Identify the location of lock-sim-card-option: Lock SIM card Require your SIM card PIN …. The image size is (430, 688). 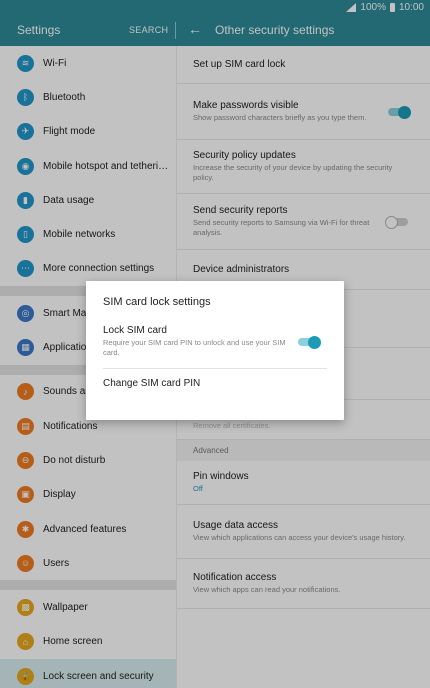
(215, 341).